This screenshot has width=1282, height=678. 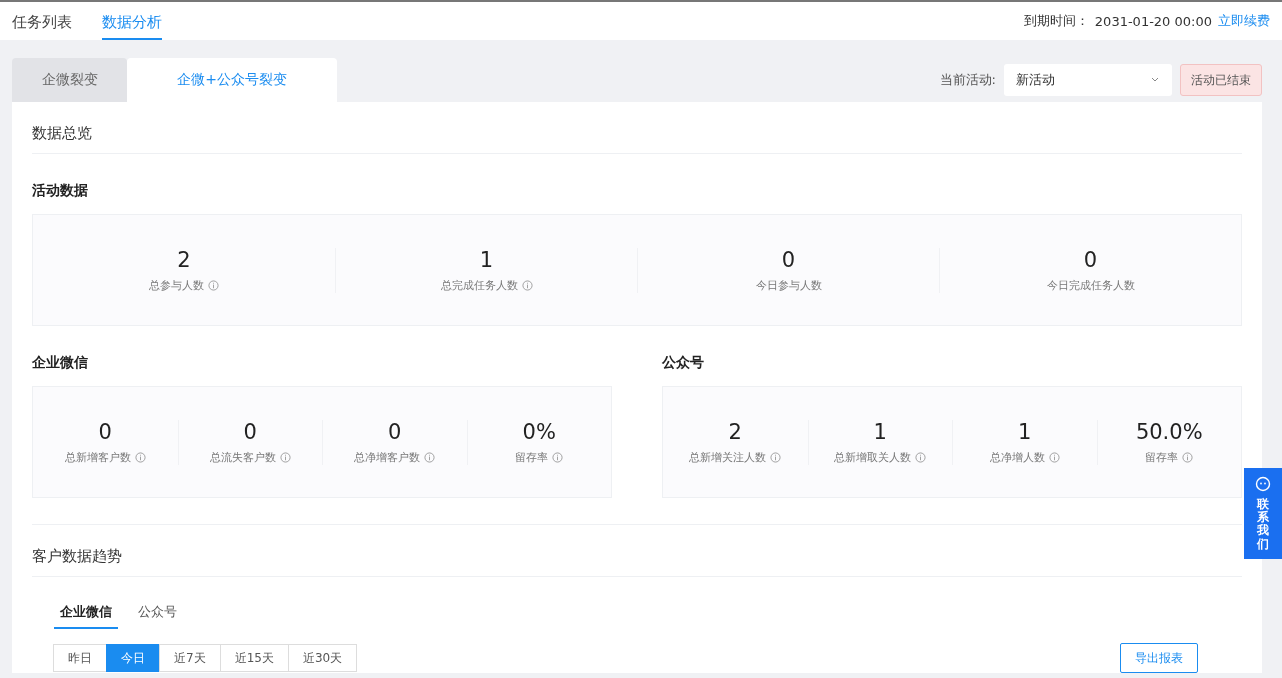 What do you see at coordinates (873, 457) in the screenshot?
I see `stat-label: 总新增取关人数` at bounding box center [873, 457].